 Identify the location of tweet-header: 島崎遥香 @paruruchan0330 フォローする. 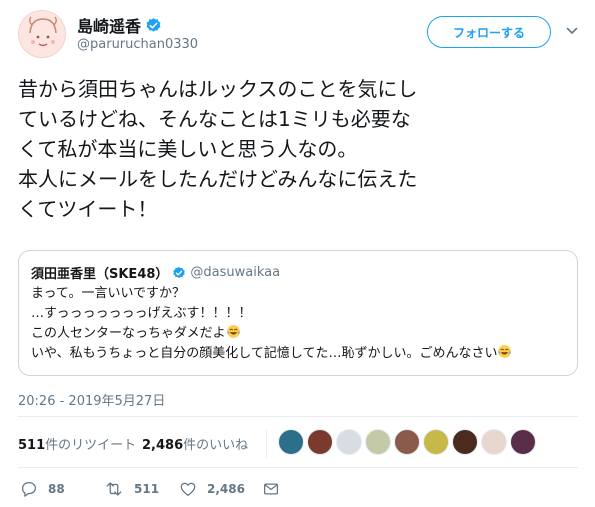
(298, 35).